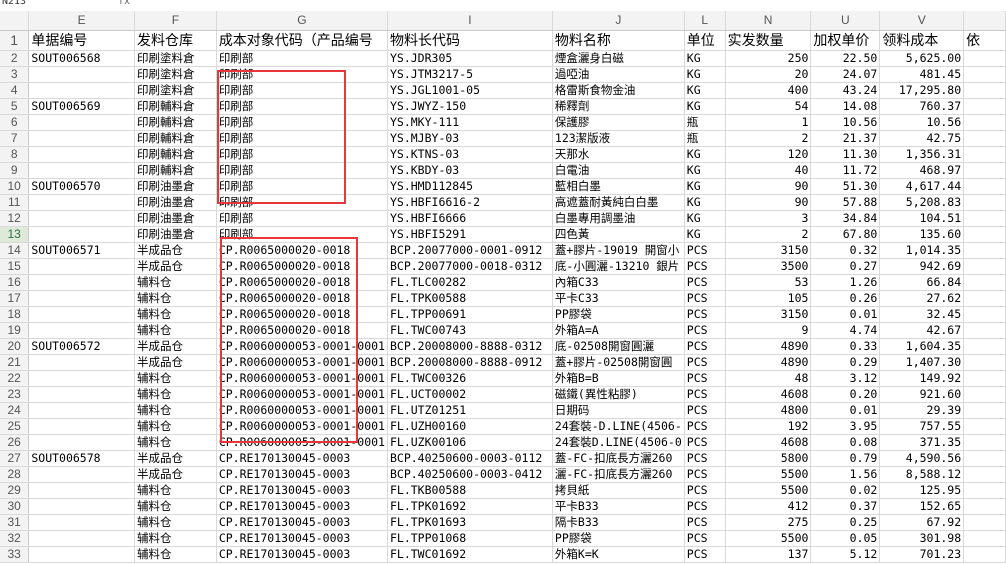 Image resolution: width=1006 pixels, height=564 pixels. I want to click on cell-cost: 5,208.83, so click(922, 202).